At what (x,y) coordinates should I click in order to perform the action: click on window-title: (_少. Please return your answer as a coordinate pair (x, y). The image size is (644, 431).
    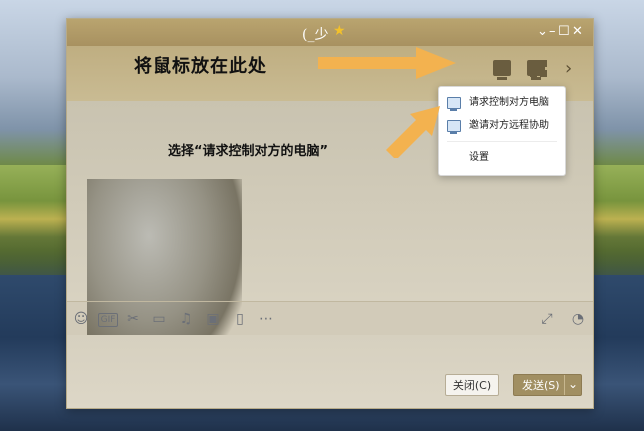
    Looking at the image, I should click on (315, 35).